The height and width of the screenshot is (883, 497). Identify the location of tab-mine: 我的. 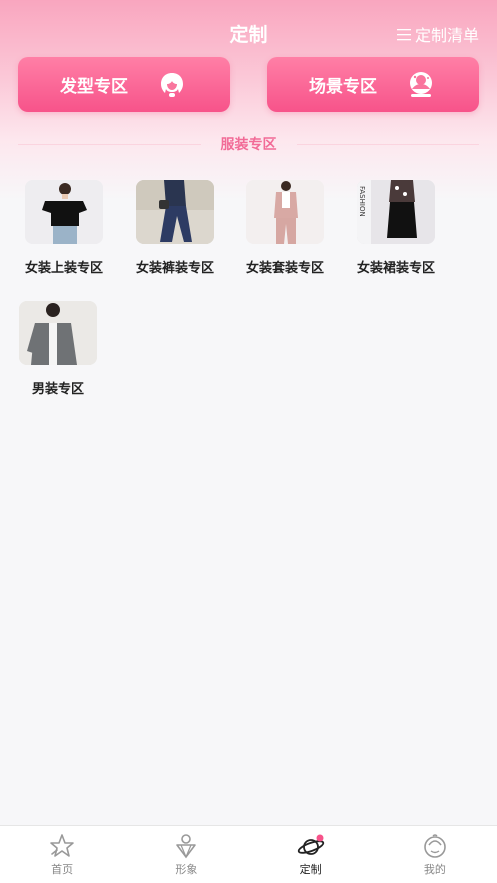
(435, 854).